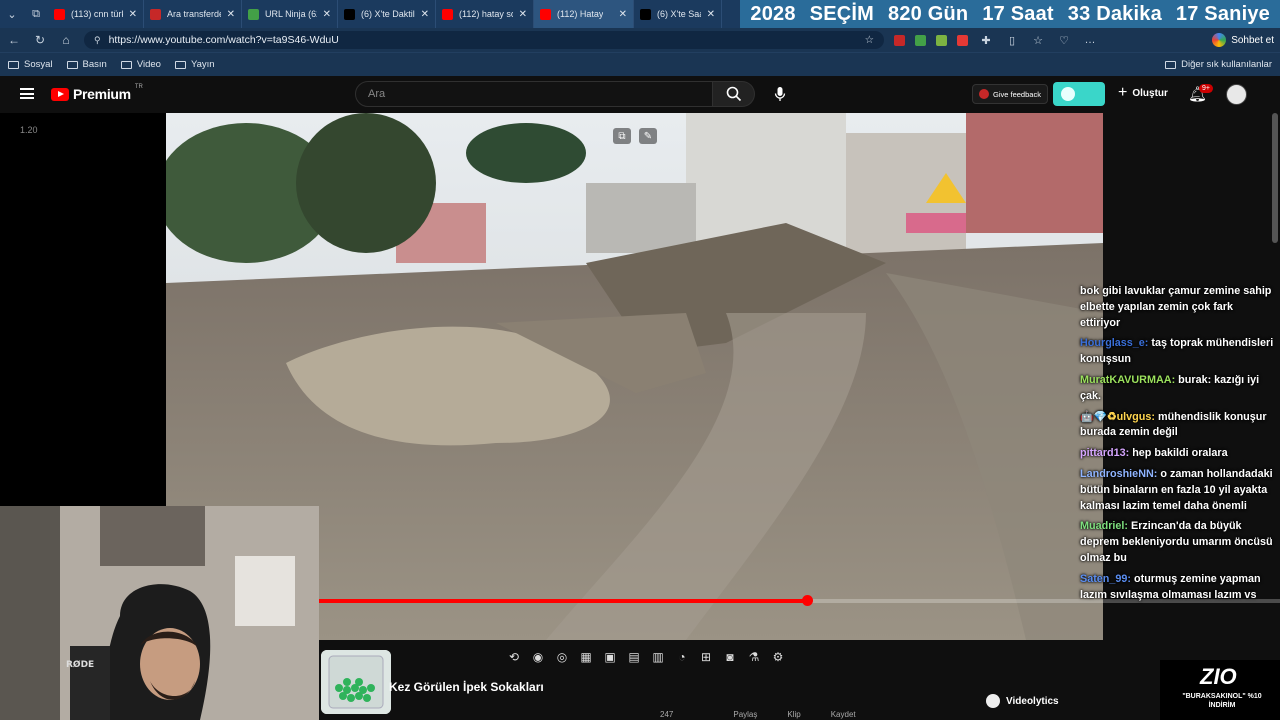  I want to click on tab-title: (112) hatay son d, so click(486, 14).